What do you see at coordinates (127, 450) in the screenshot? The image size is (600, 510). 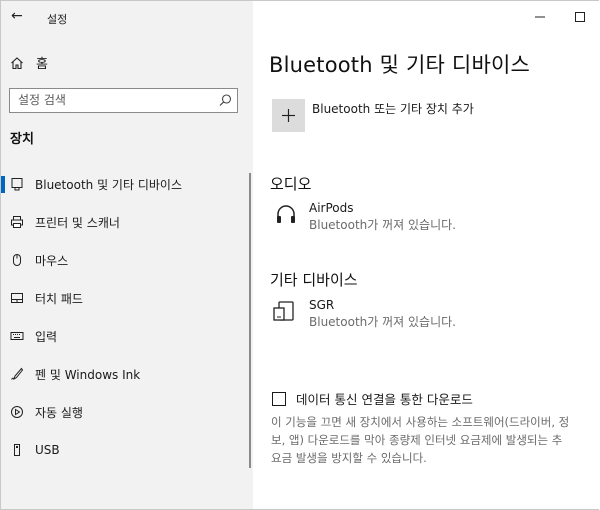 I see `sidebar-item-usb: USB` at bounding box center [127, 450].